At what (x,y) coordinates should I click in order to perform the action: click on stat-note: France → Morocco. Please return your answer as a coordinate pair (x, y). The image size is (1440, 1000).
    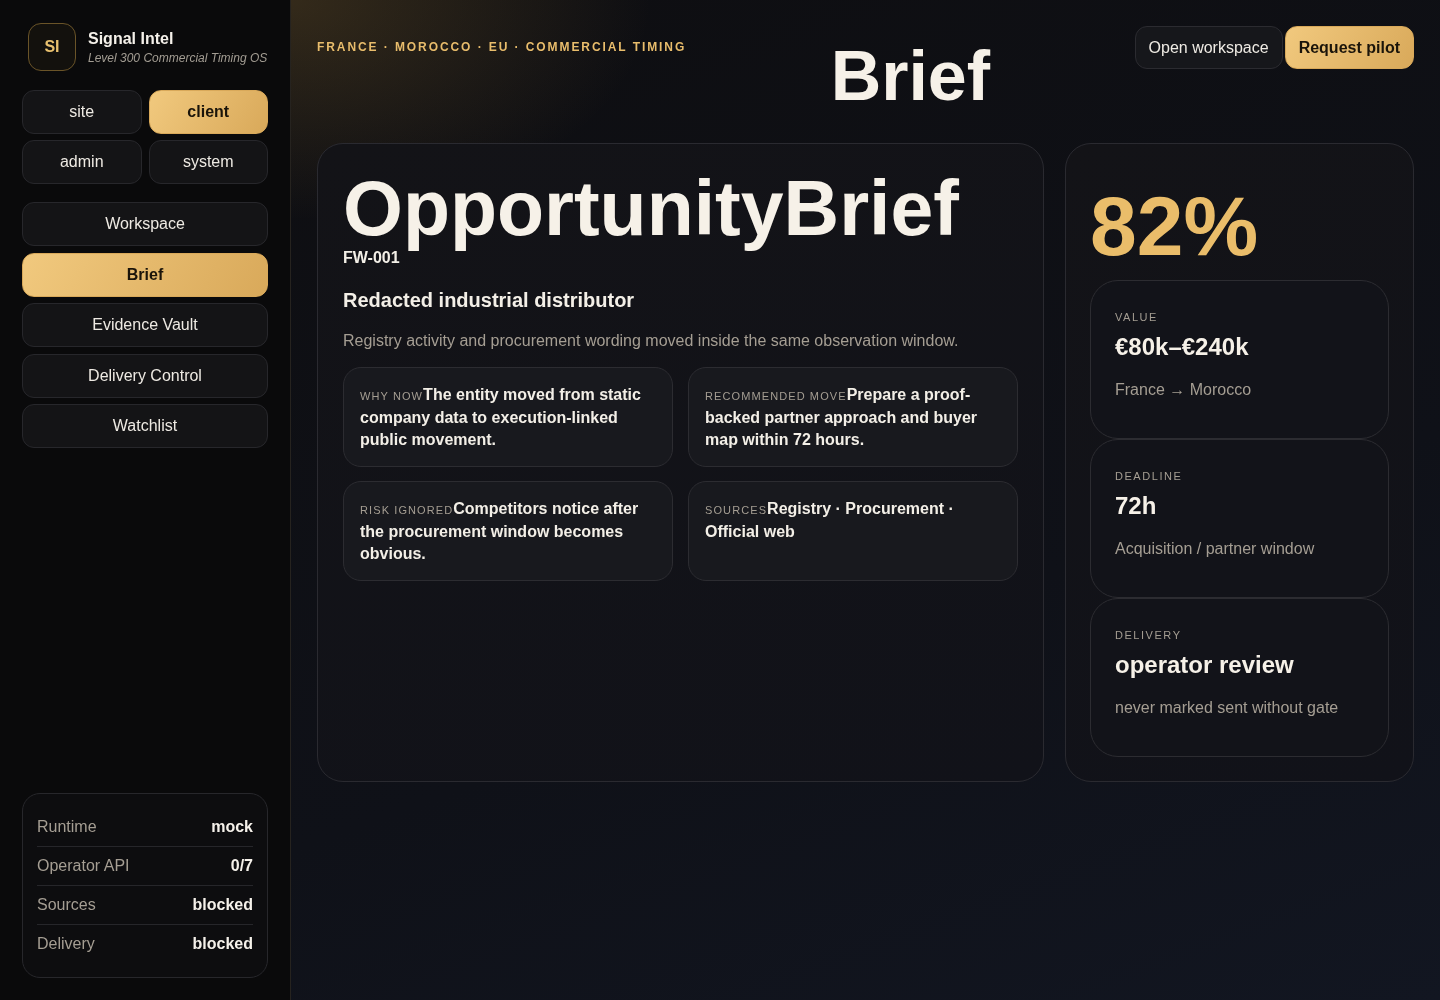
    Looking at the image, I should click on (1183, 390).